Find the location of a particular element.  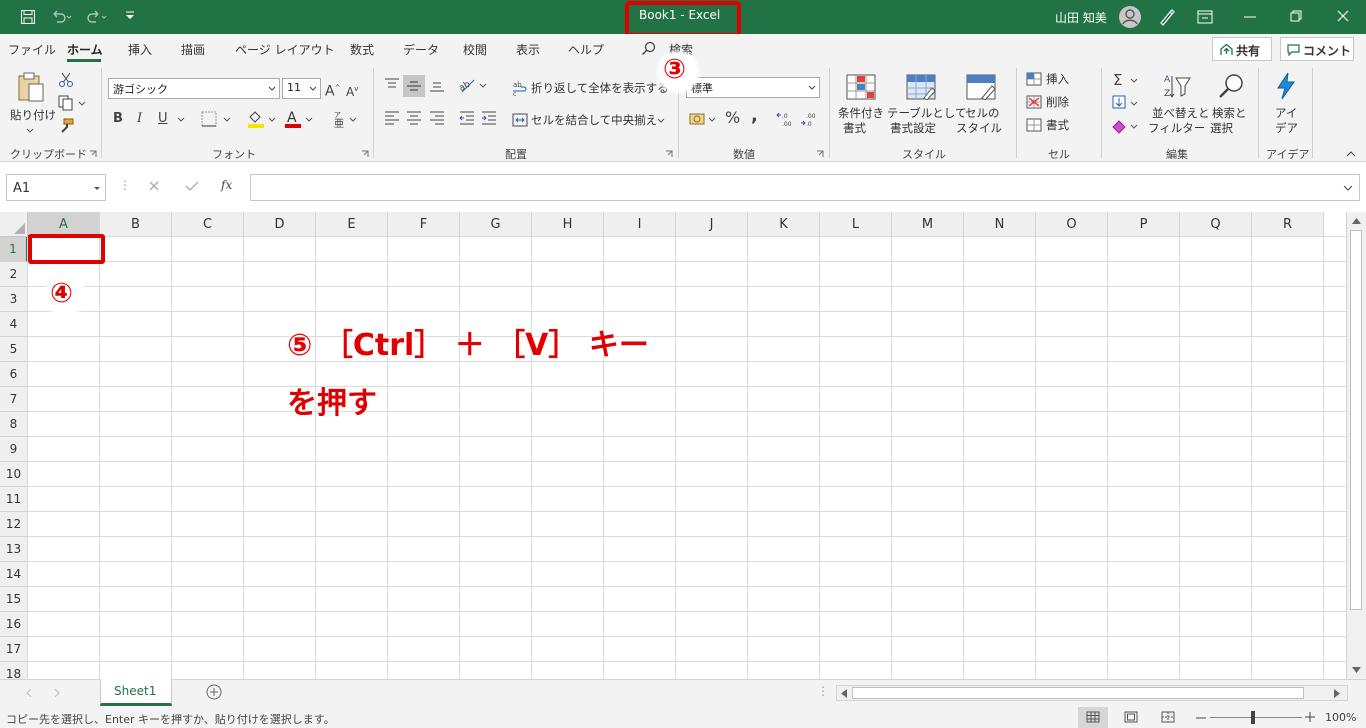

autosum-icon: Σ is located at coordinates (1127, 80).